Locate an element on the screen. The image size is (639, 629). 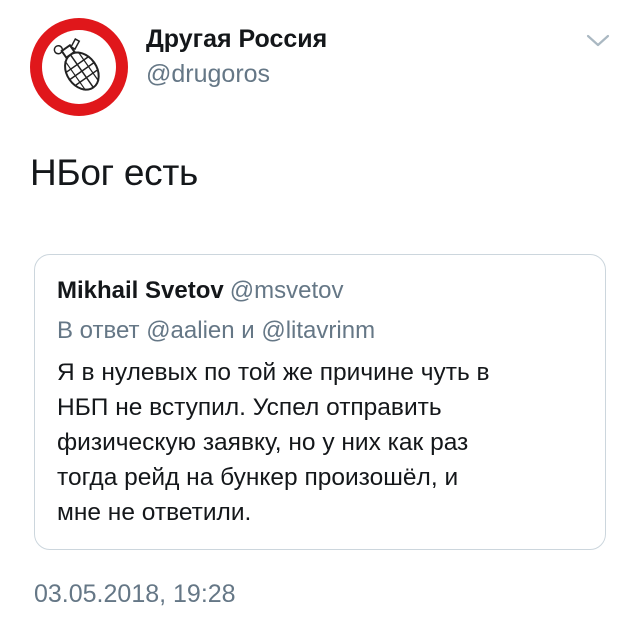
quoted-body-line: НБП не вступил. Успел отправить is located at coordinates (249, 407).